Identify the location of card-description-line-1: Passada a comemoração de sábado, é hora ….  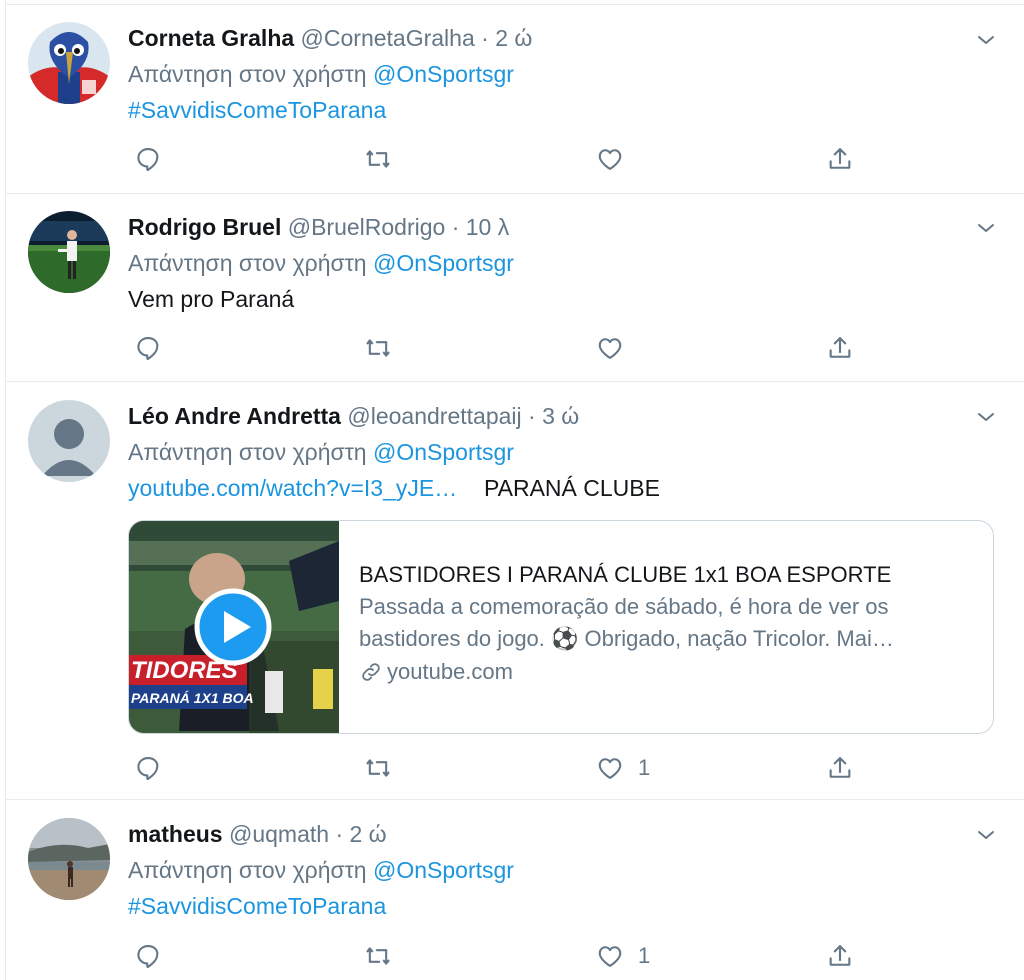
(624, 606).